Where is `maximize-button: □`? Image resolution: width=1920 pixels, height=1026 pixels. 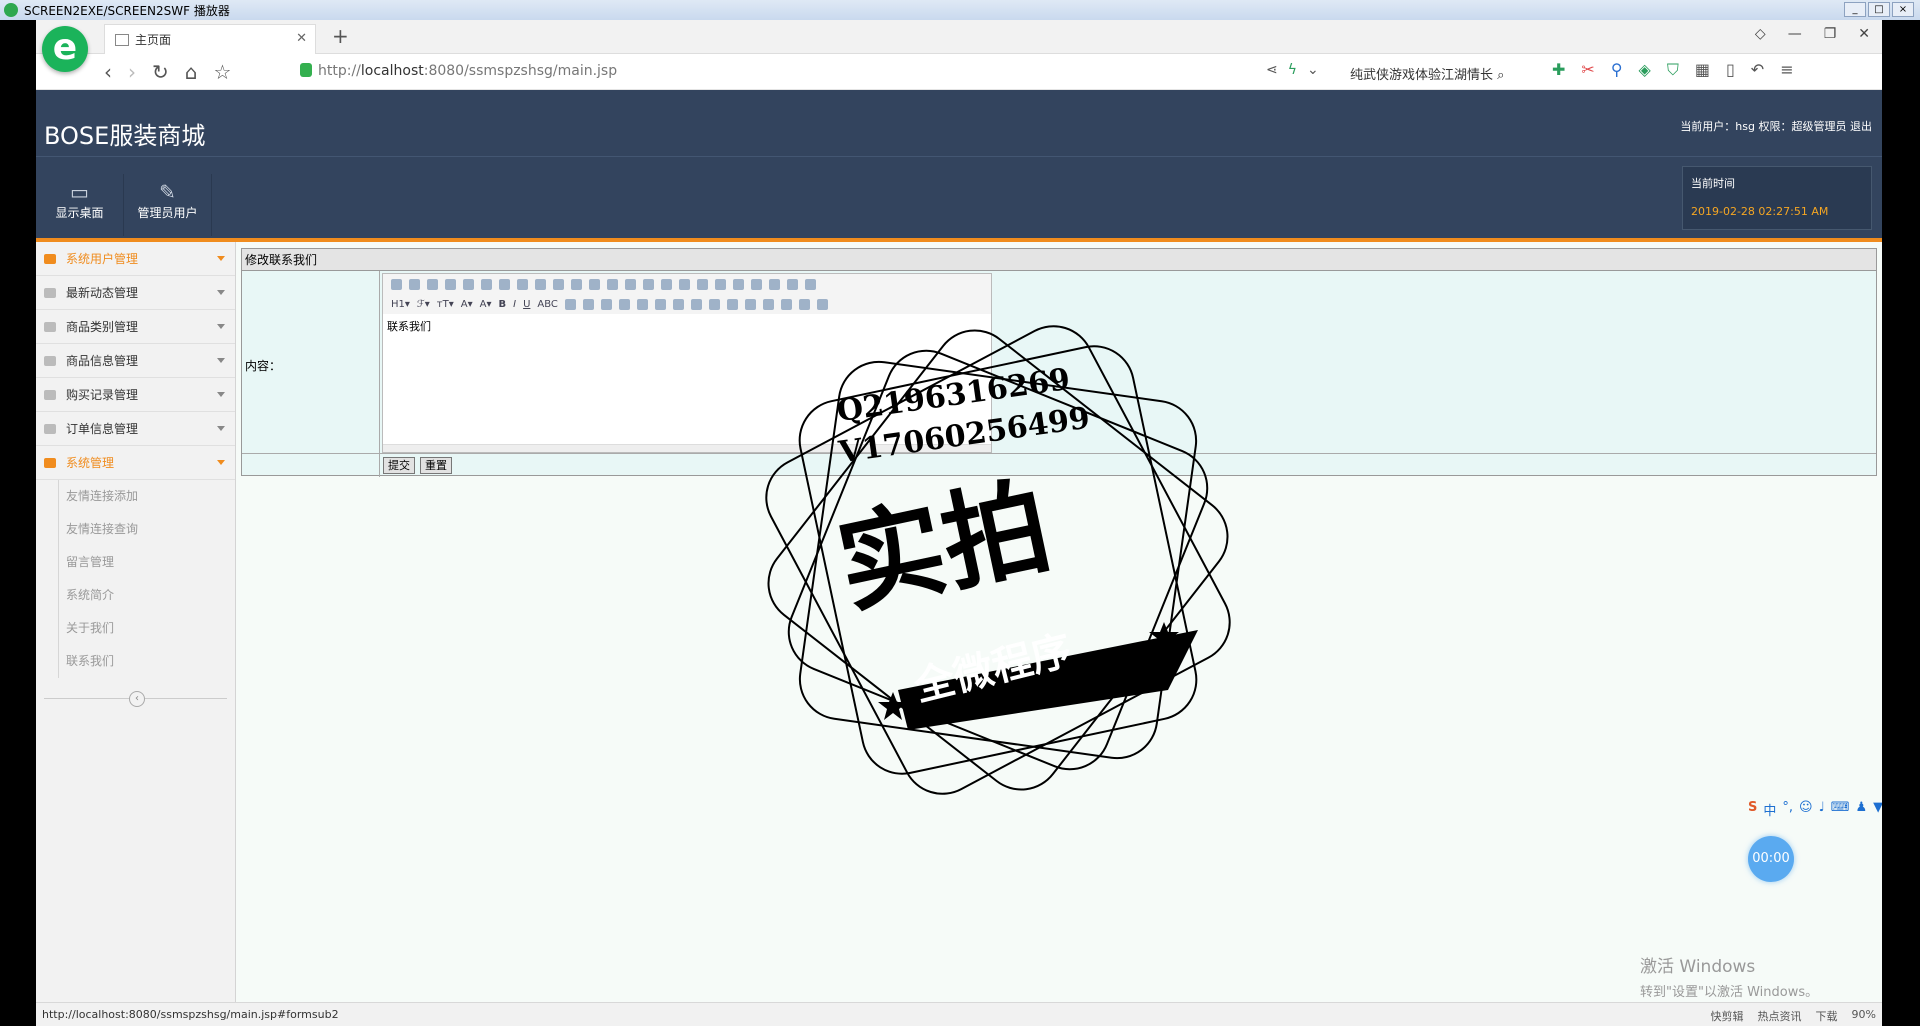 maximize-button: □ is located at coordinates (1879, 9).